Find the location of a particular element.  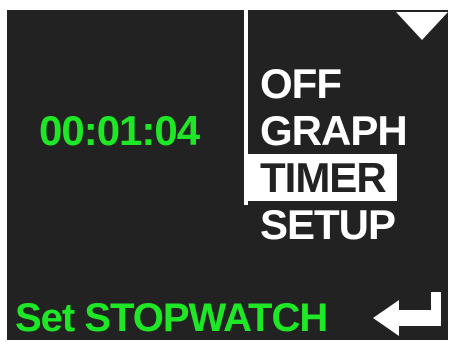

menu-item-setup: SETUP is located at coordinates (348, 224).